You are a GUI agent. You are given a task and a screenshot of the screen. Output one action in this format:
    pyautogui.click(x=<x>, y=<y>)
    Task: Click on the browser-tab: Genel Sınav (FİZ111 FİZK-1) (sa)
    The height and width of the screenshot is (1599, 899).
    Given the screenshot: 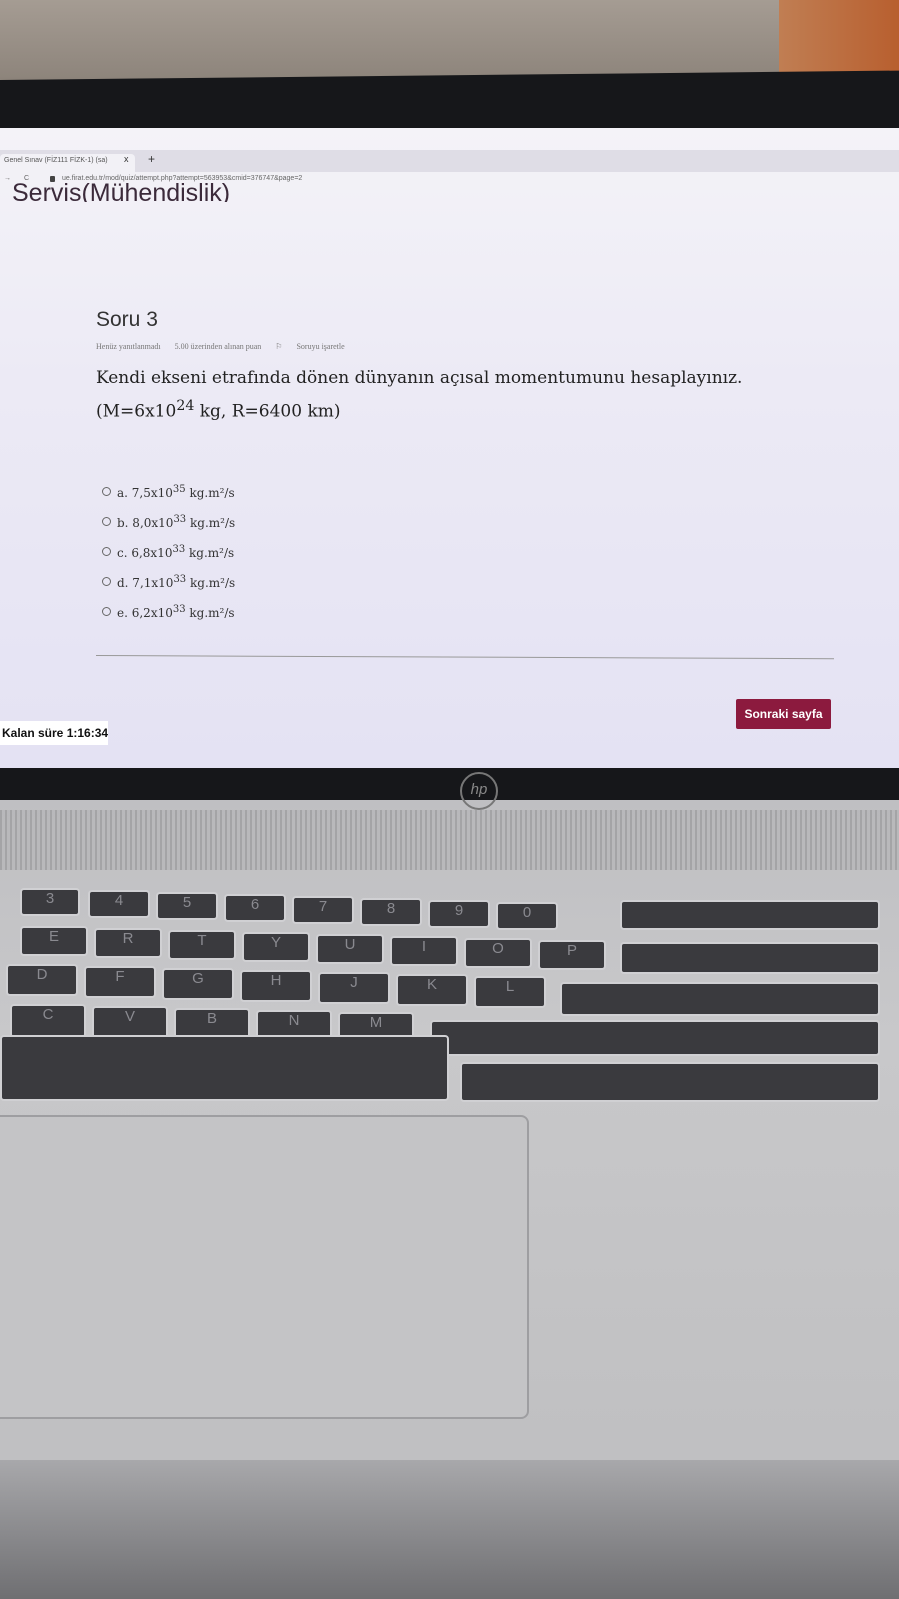 What is the action you would take?
    pyautogui.click(x=67, y=163)
    